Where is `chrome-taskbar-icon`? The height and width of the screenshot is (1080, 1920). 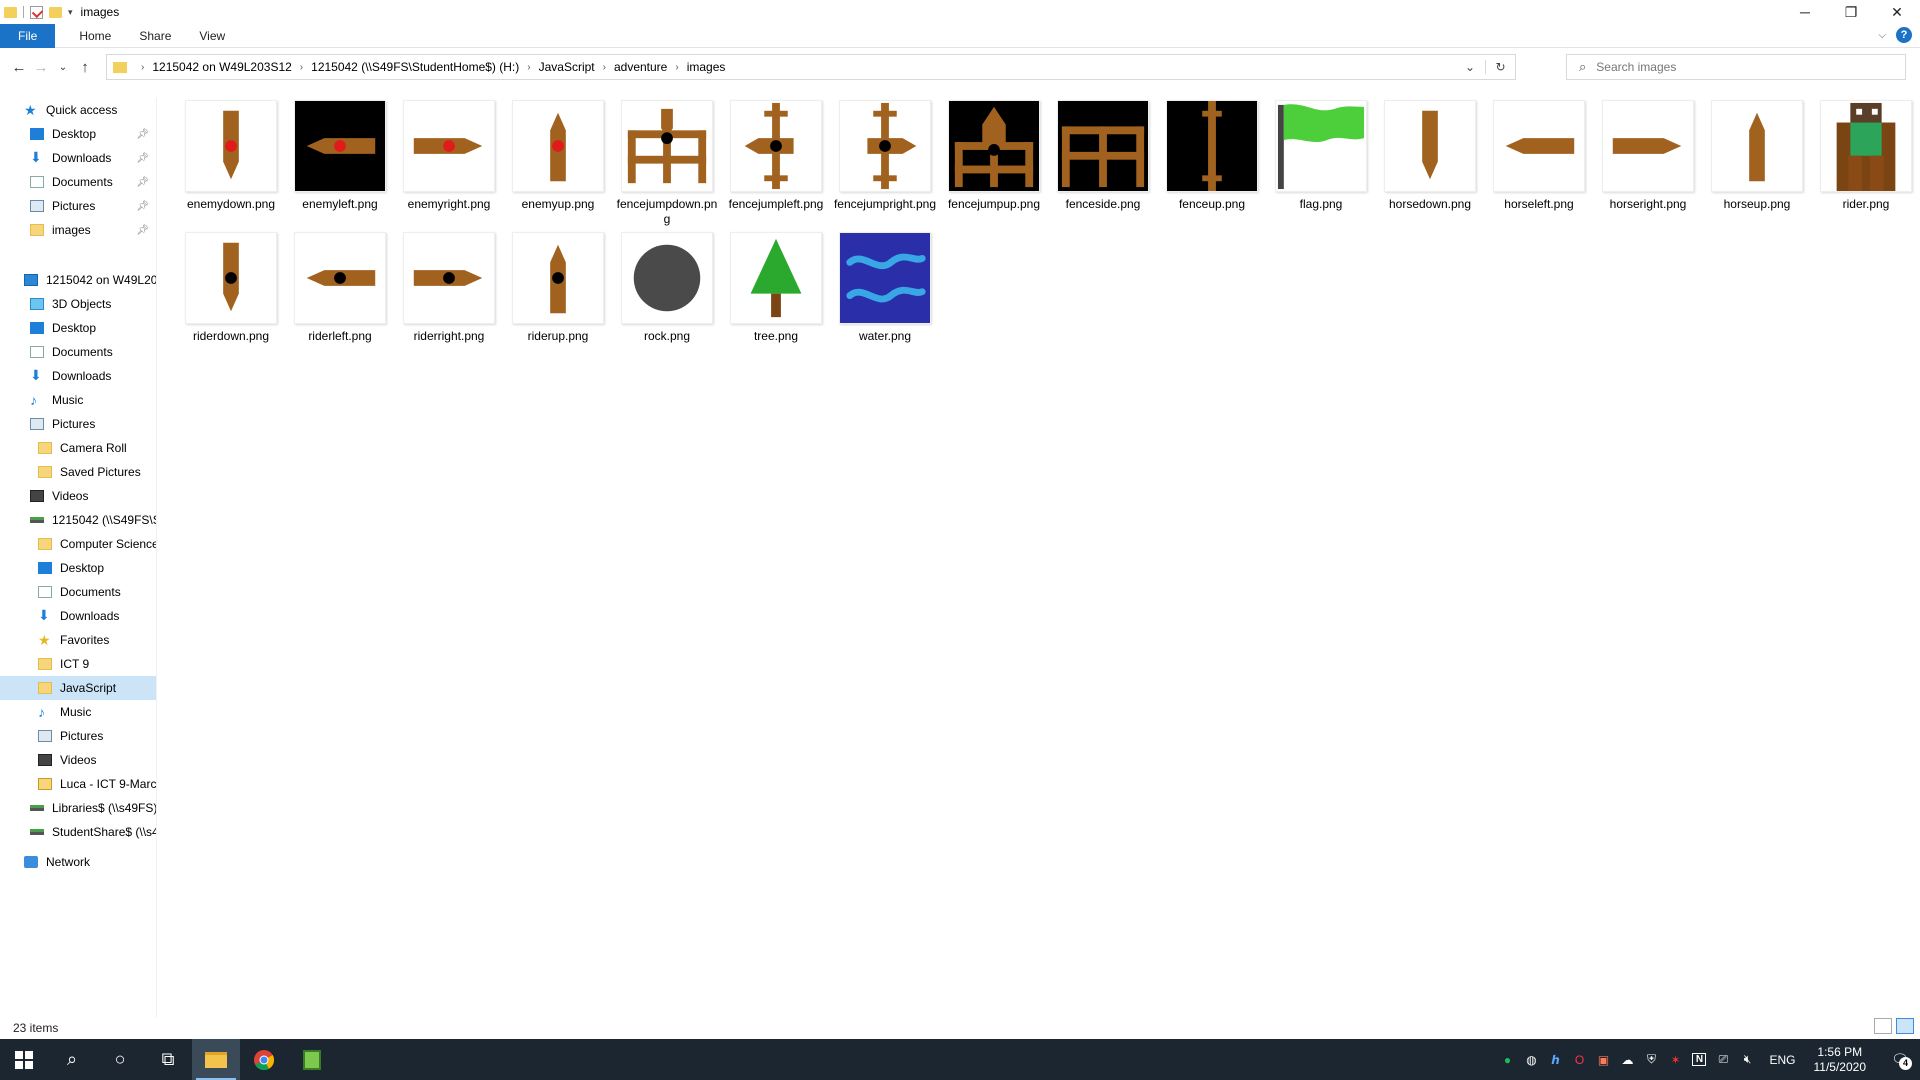
chrome-taskbar-icon is located at coordinates (264, 1059).